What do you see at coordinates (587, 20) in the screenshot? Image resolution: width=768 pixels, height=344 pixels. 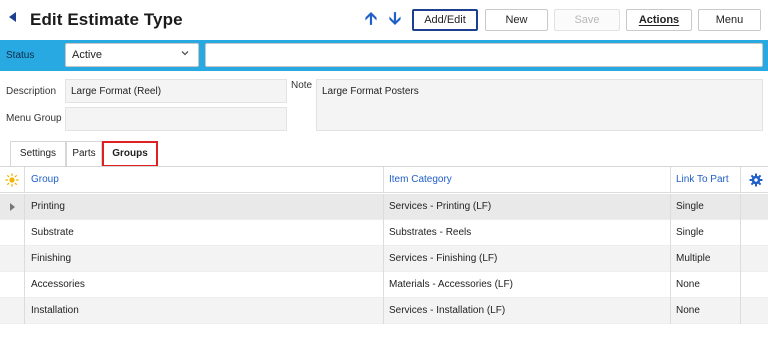 I see `save-button: Save` at bounding box center [587, 20].